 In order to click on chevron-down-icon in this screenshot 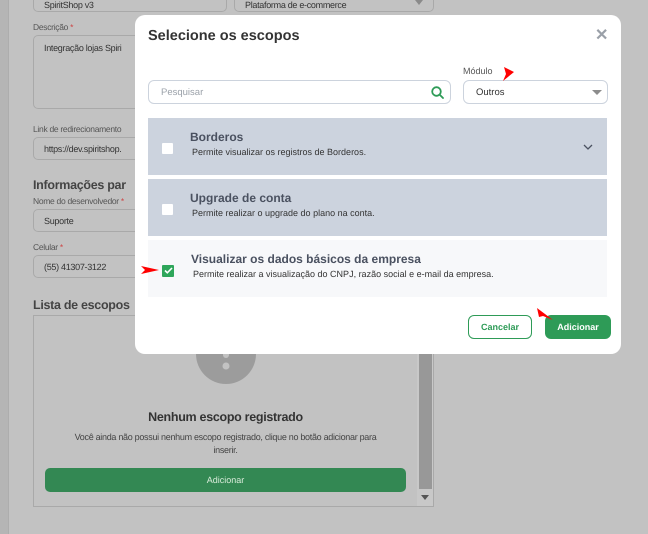, I will do `click(588, 147)`.